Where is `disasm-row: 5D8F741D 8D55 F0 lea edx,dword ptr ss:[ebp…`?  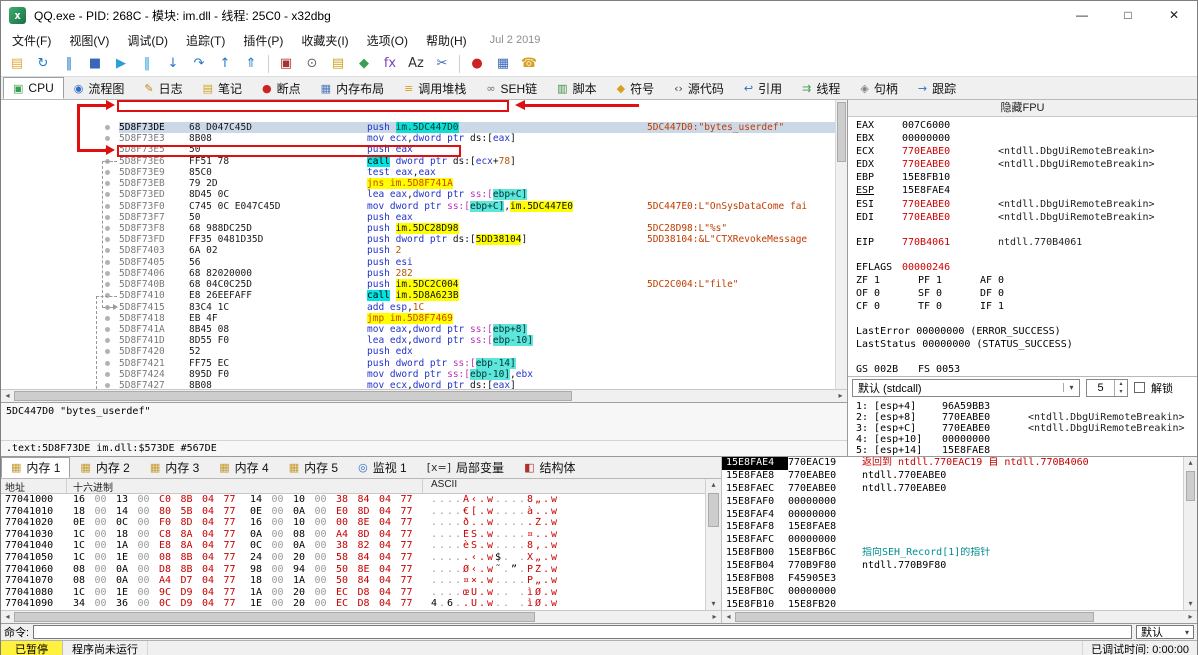
disasm-row: 5D8F741D 8D55 F0 lea edx,dword ptr ss:[ebp… is located at coordinates (424, 341).